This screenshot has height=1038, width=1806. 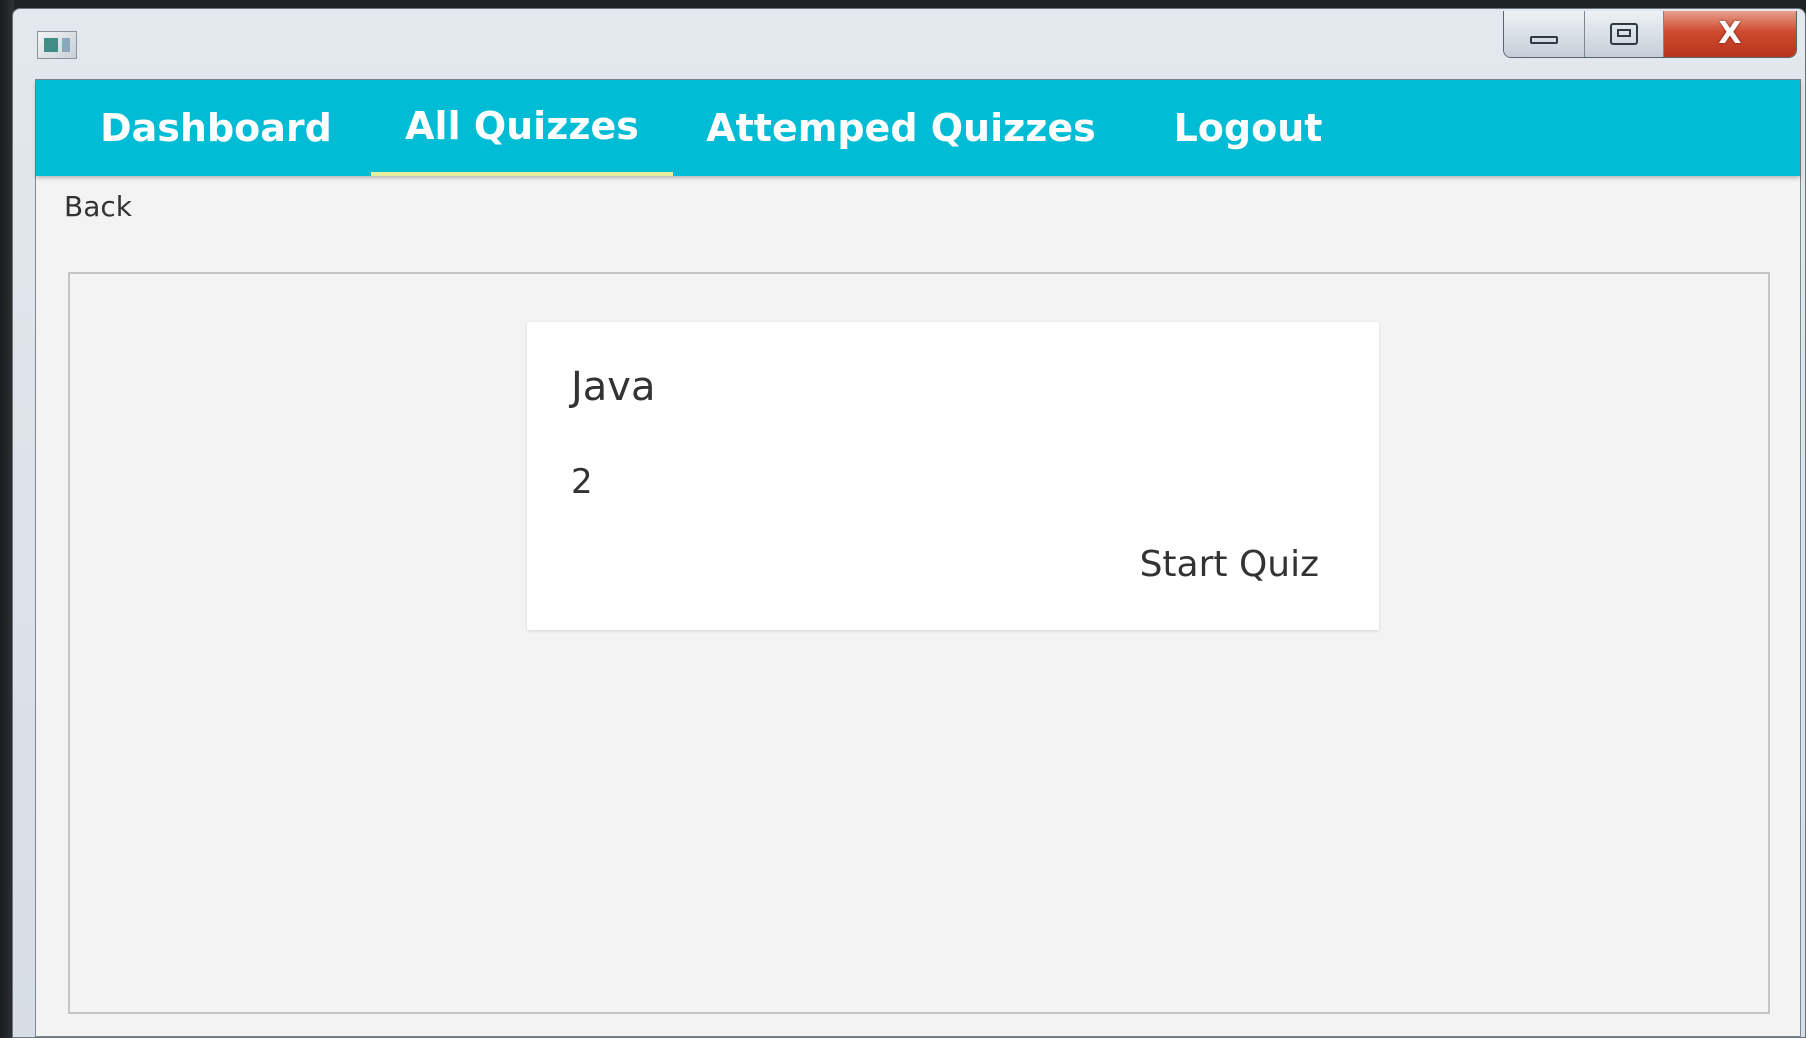 What do you see at coordinates (216, 128) in the screenshot?
I see `tab-dashboard: Dashboard` at bounding box center [216, 128].